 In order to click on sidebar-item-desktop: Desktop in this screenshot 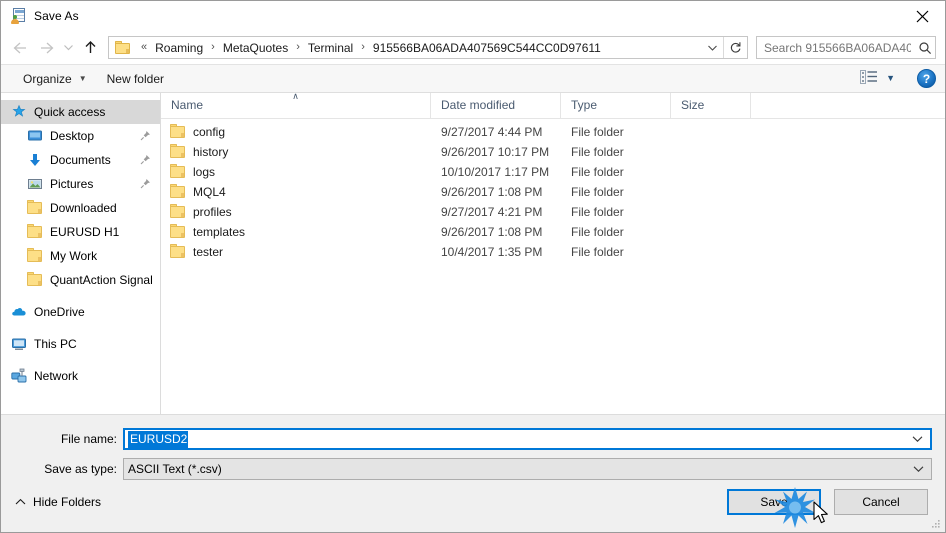, I will do `click(80, 136)`.